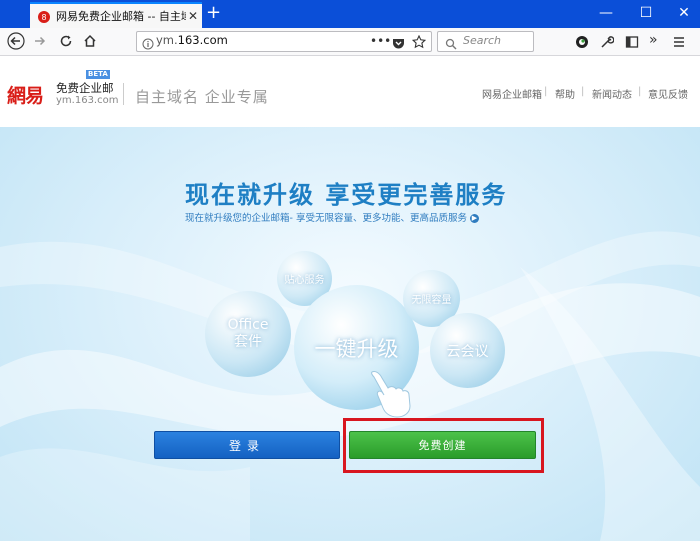 The height and width of the screenshot is (541, 700). I want to click on slogan: 自主域名 企业专属, so click(202, 97).